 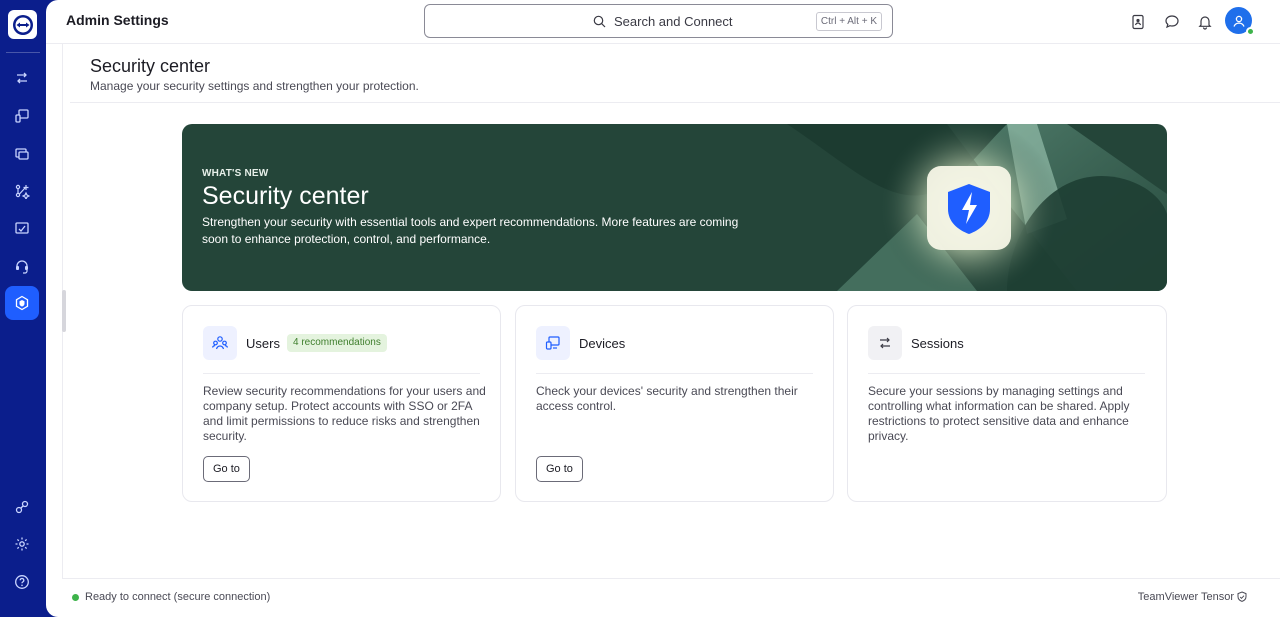 What do you see at coordinates (64, 311) in the screenshot?
I see `panel-resize-handle` at bounding box center [64, 311].